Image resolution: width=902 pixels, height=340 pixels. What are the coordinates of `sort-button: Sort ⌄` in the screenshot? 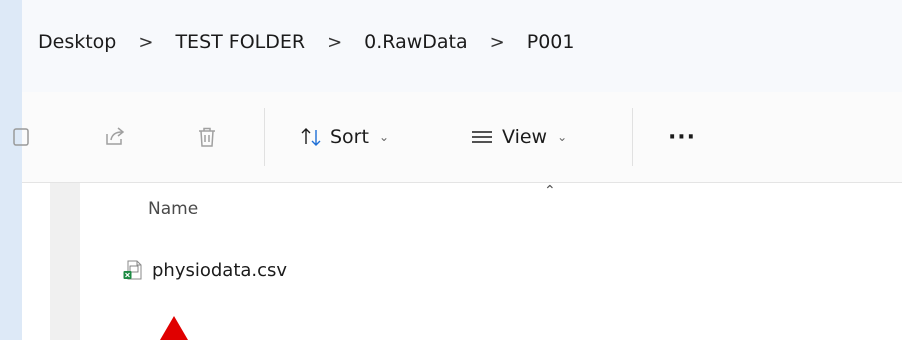 It's located at (344, 137).